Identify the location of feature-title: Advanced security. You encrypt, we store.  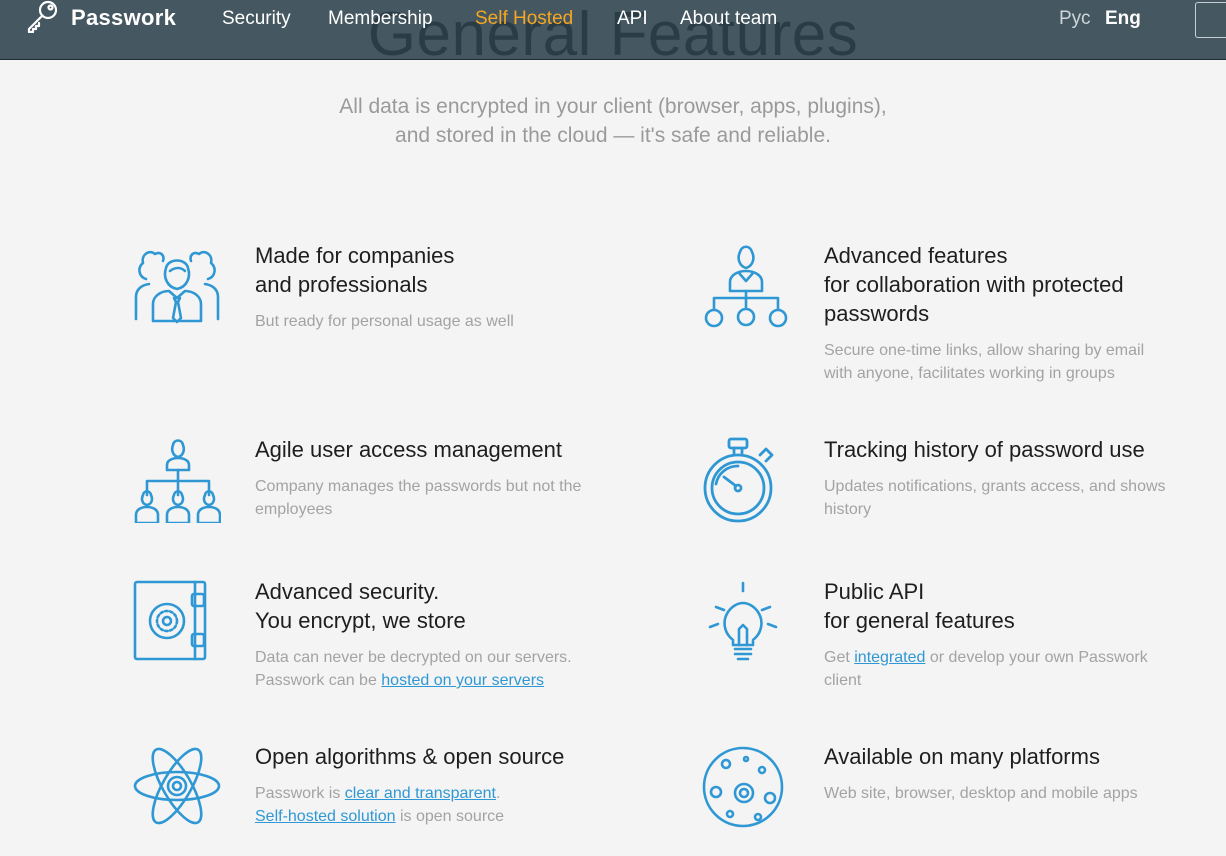
(360, 606).